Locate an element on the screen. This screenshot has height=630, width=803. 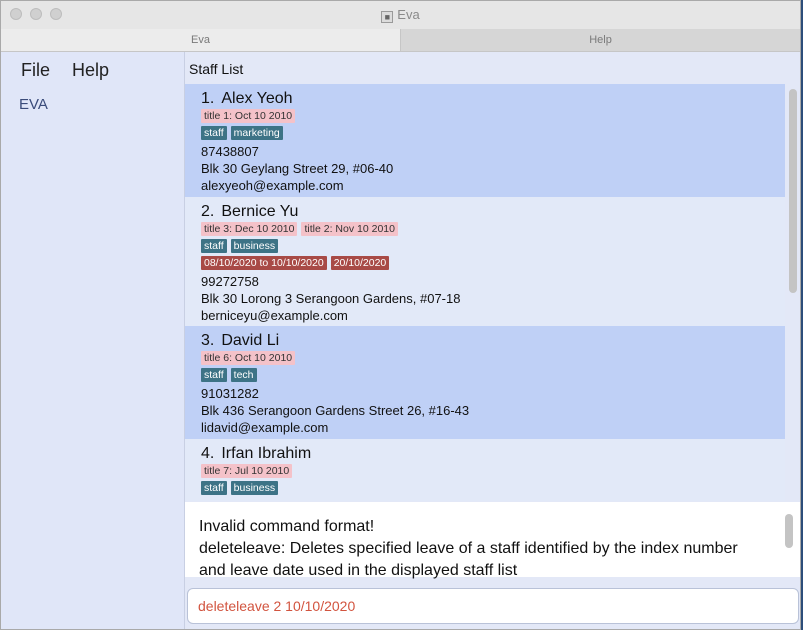
staff-name: Alex Yeoh is located at coordinates (257, 98).